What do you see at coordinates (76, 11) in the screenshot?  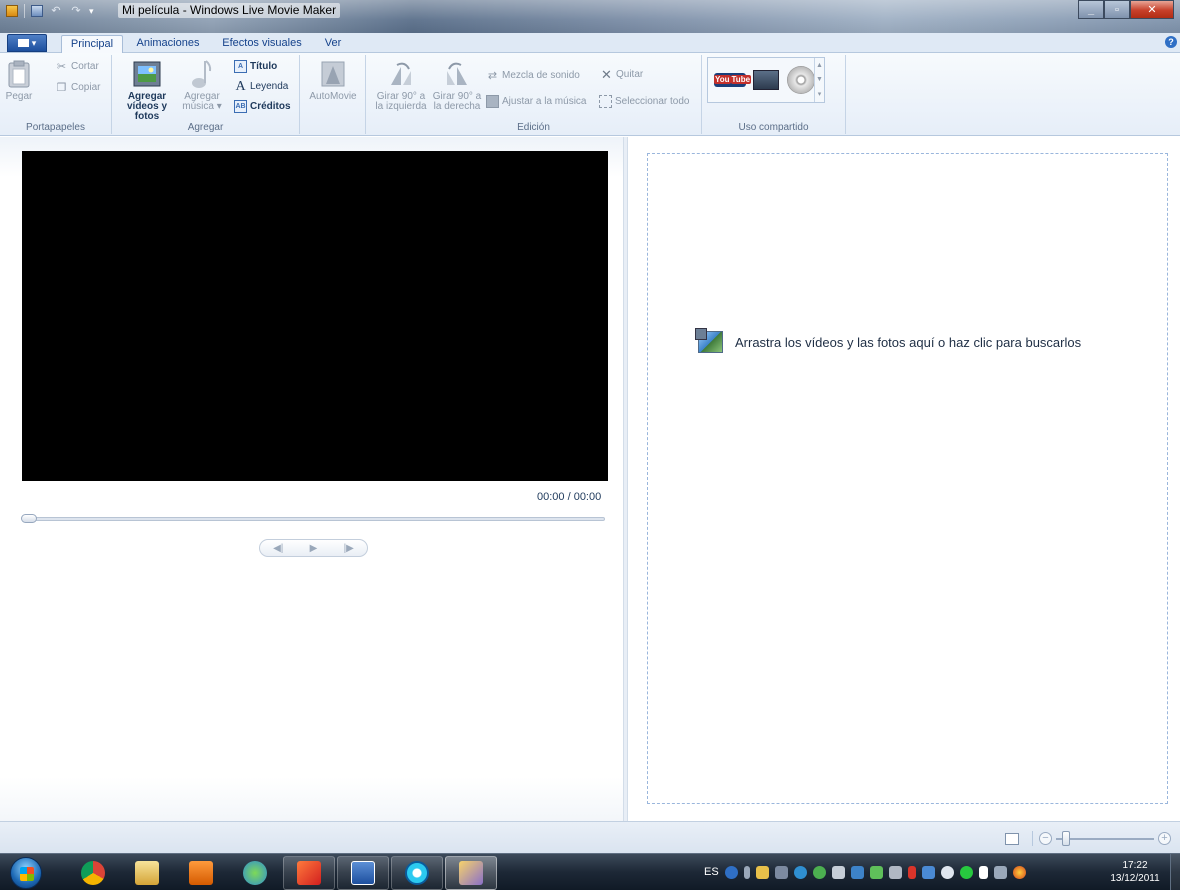 I see `redo-icon: ↷` at bounding box center [76, 11].